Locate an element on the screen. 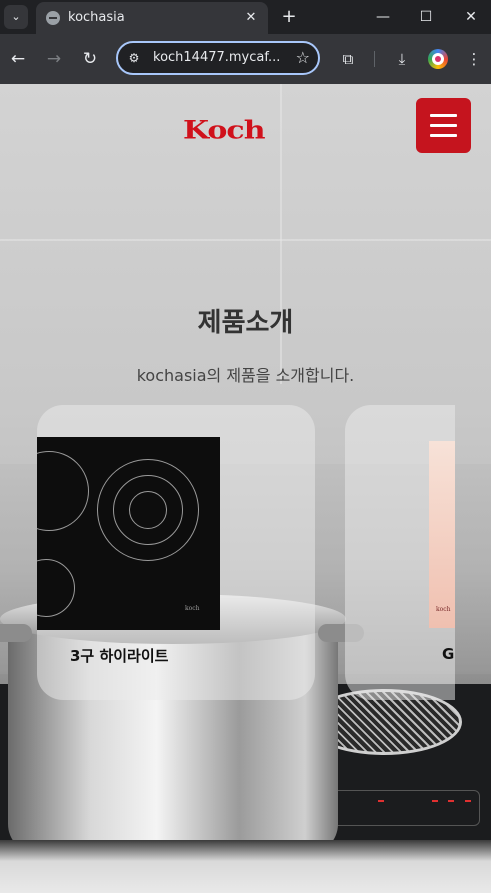  star-icon: ☆ is located at coordinates (303, 57).